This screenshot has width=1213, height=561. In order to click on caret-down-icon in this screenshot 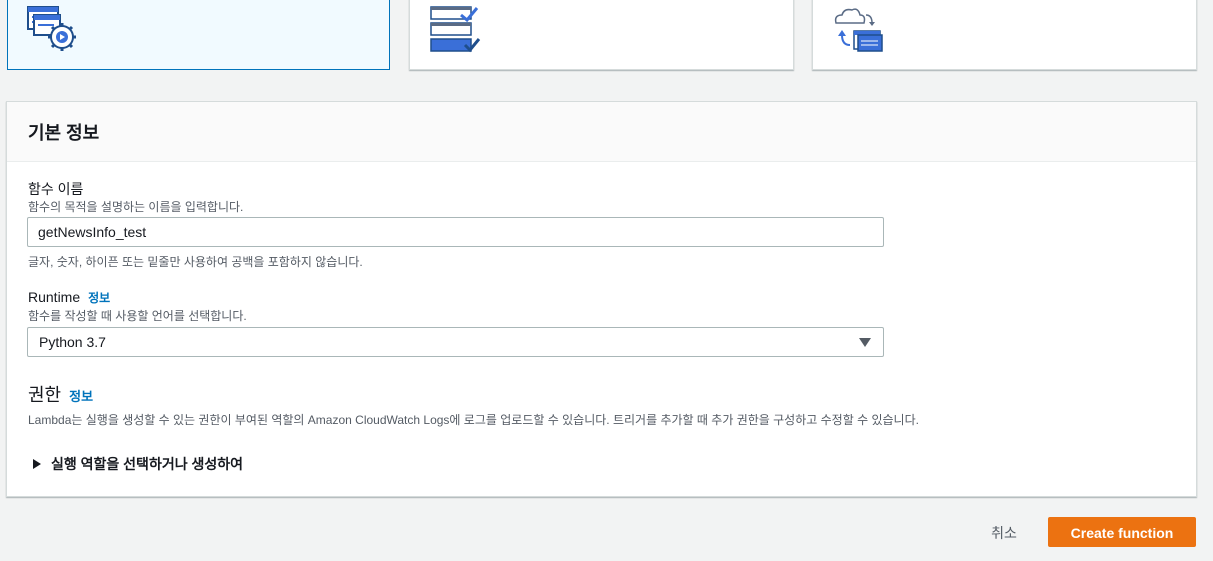, I will do `click(865, 342)`.